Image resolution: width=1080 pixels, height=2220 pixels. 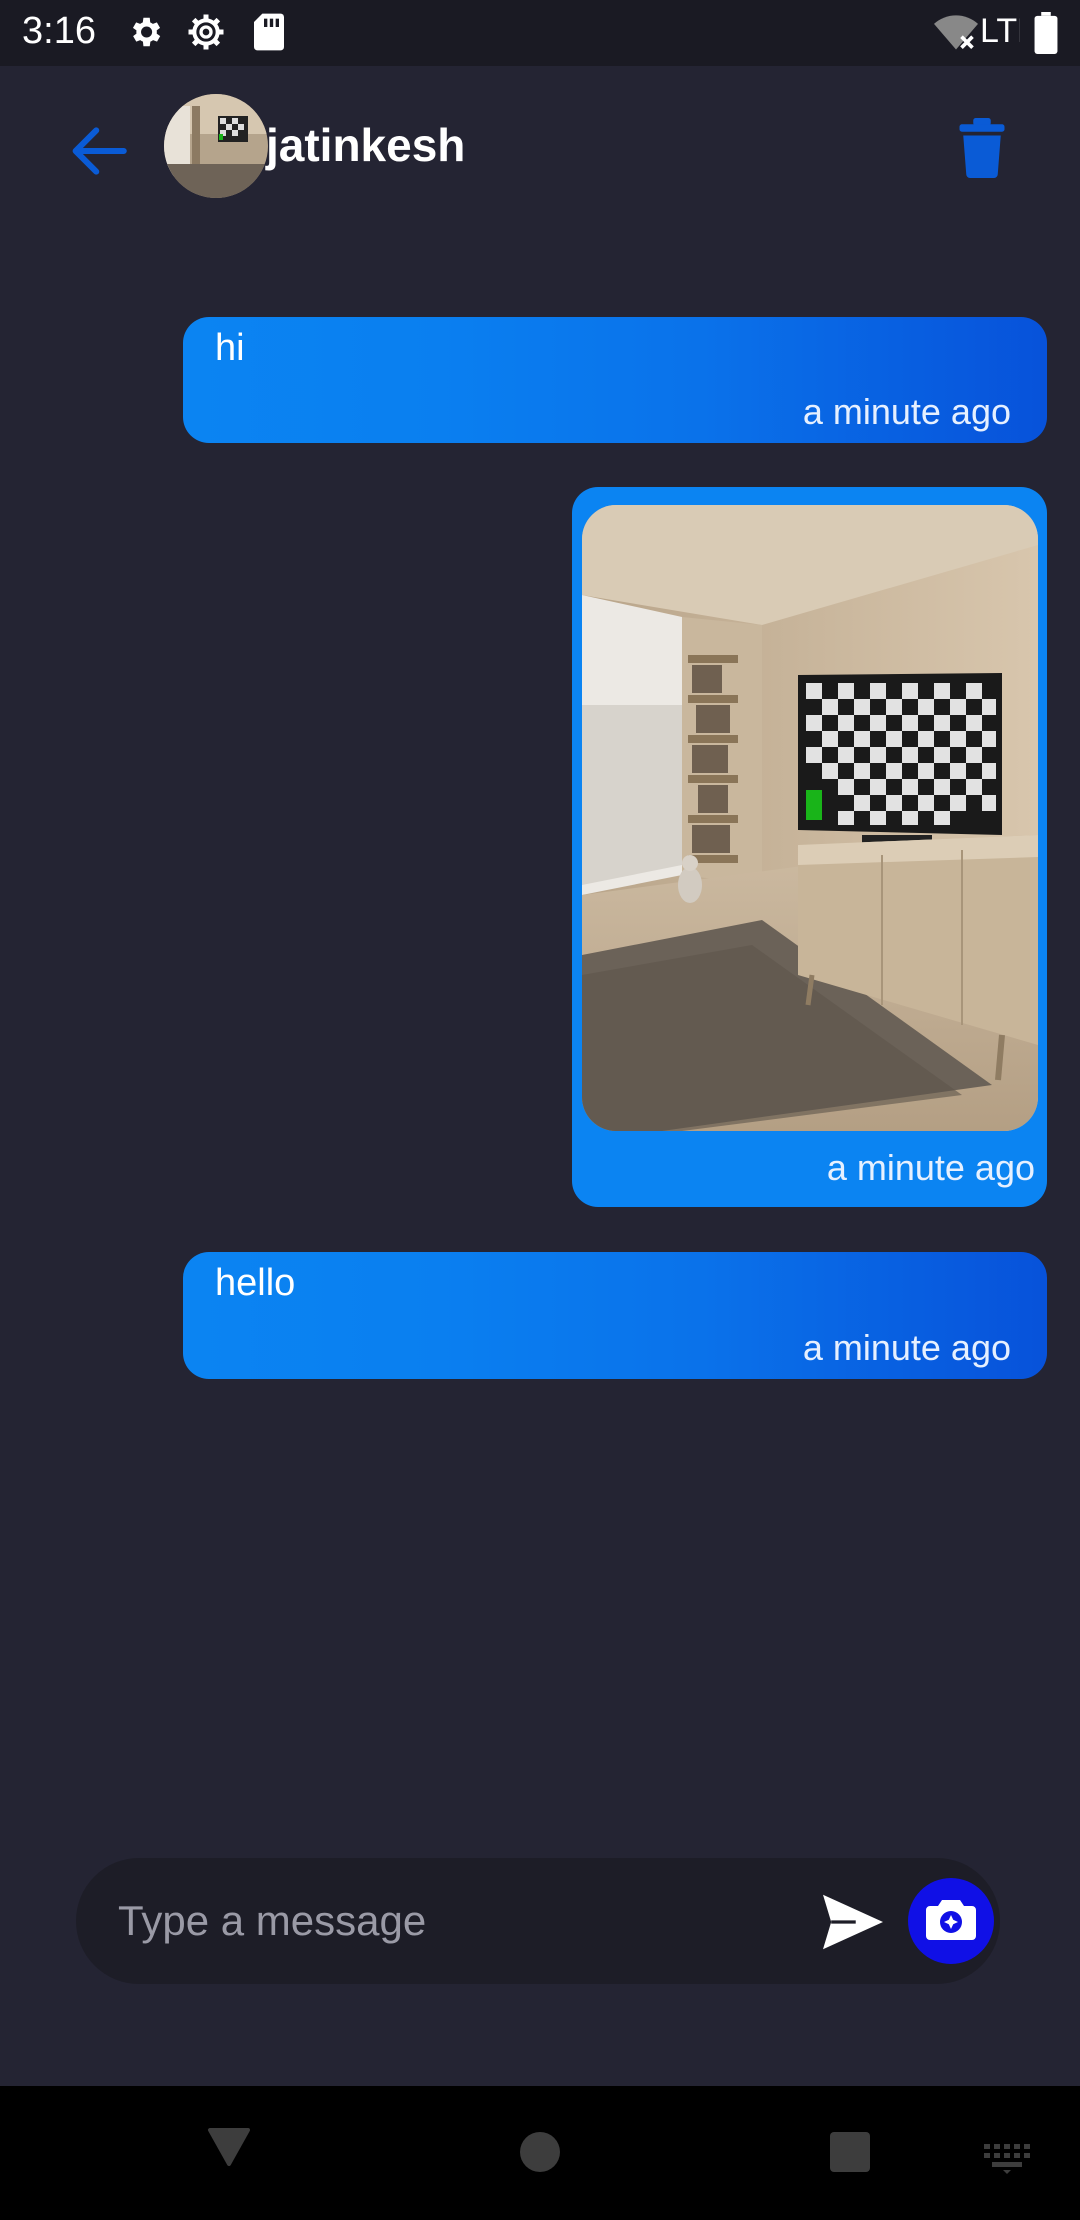 I want to click on network-type: LTE, so click(x=1000, y=31).